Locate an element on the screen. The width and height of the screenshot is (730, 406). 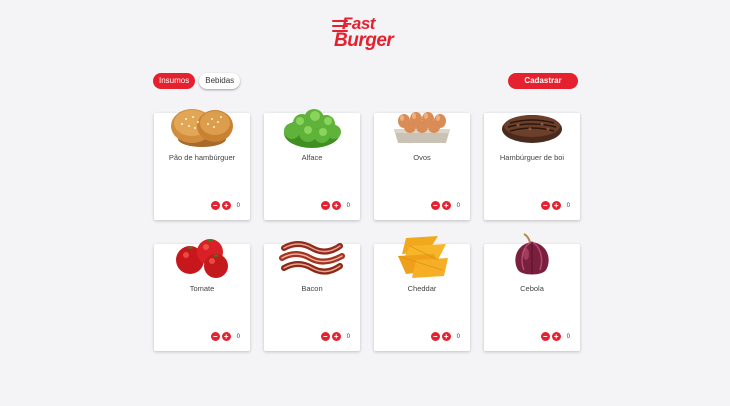
product-name: Cebola is located at coordinates (532, 288).